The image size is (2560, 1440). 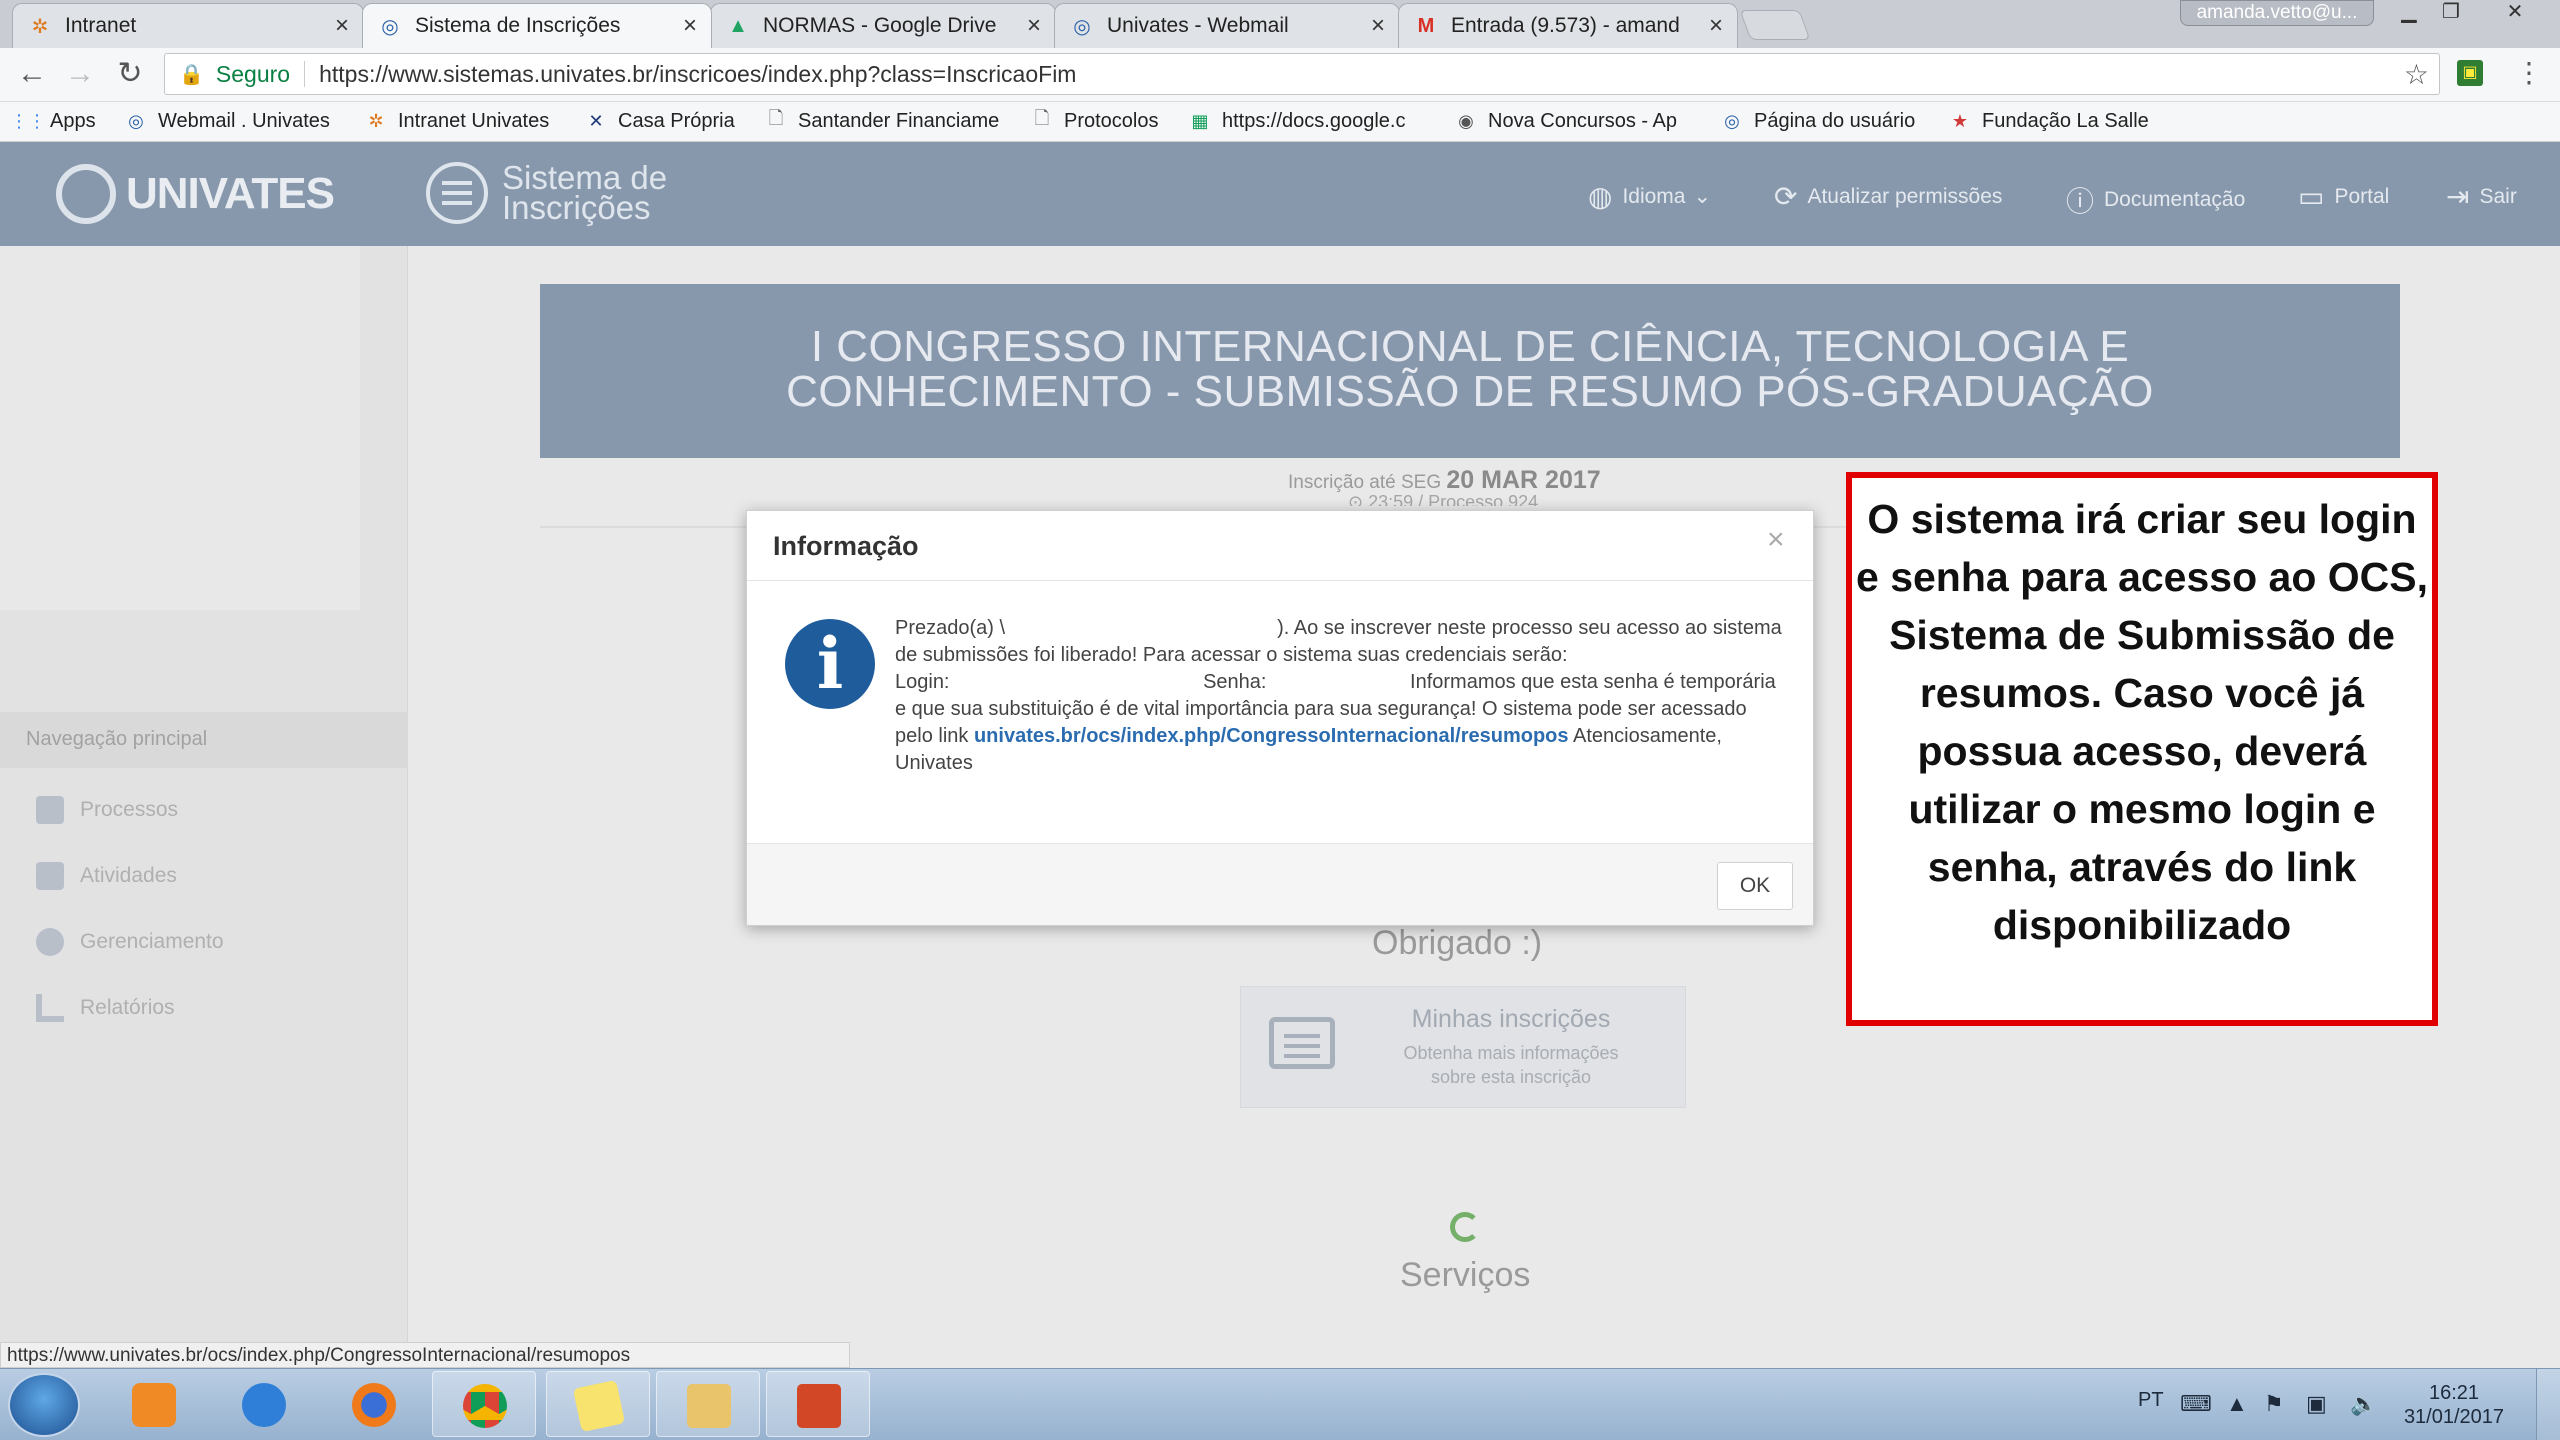 I want to click on bookmark-intranet-univates: ✲ Intranet Univates, so click(x=456, y=121).